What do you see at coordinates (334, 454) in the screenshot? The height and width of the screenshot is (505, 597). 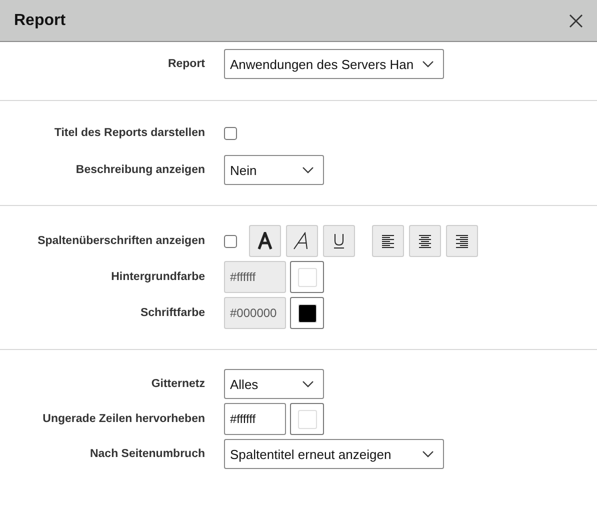 I see `dropdown: Spaltentitel erneut anzeigen` at bounding box center [334, 454].